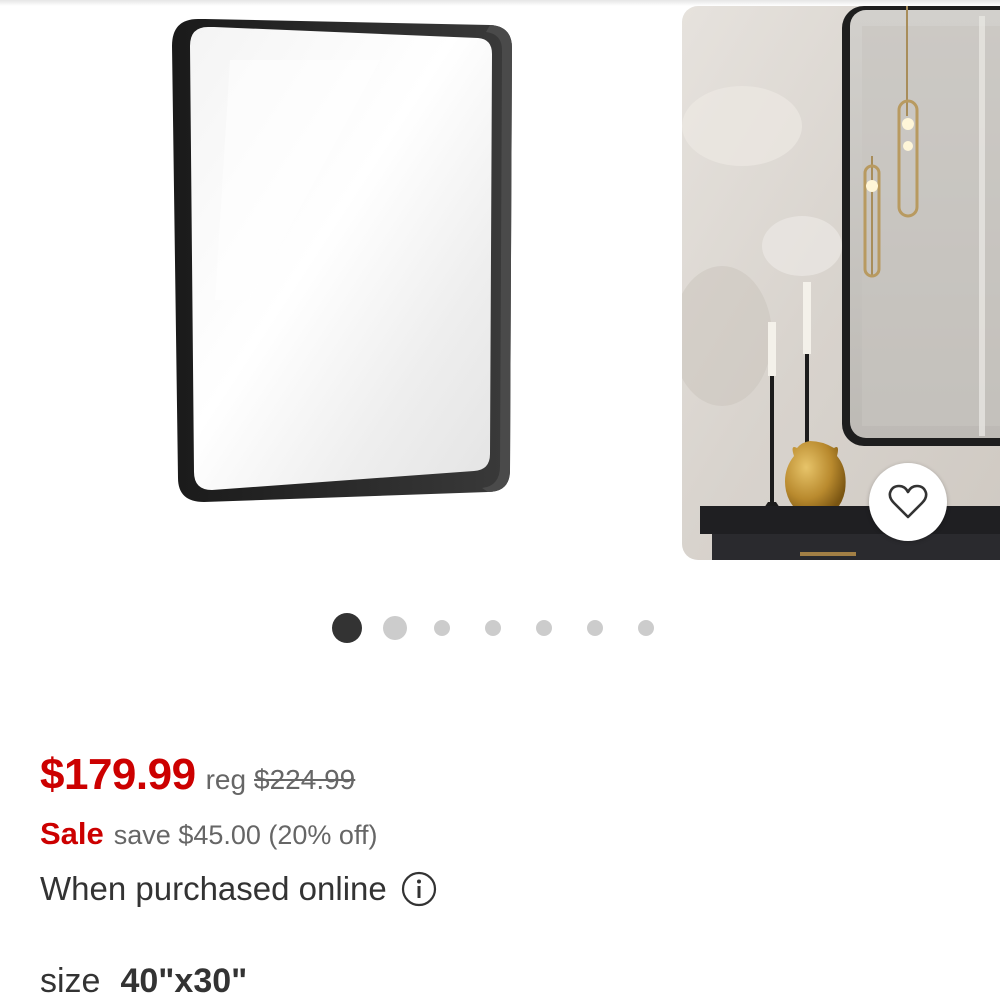 The width and height of the screenshot is (1000, 1000). Describe the element at coordinates (226, 779) in the screenshot. I see `reg-price-label: reg` at that location.